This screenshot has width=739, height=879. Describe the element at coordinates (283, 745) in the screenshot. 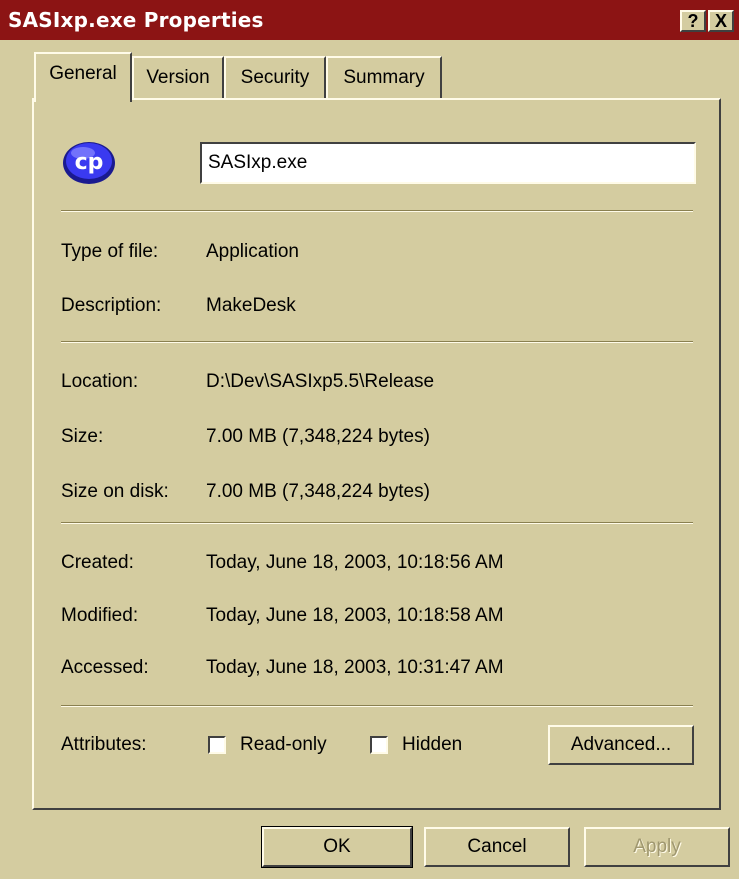

I see `read-only-label: Read-only` at that location.